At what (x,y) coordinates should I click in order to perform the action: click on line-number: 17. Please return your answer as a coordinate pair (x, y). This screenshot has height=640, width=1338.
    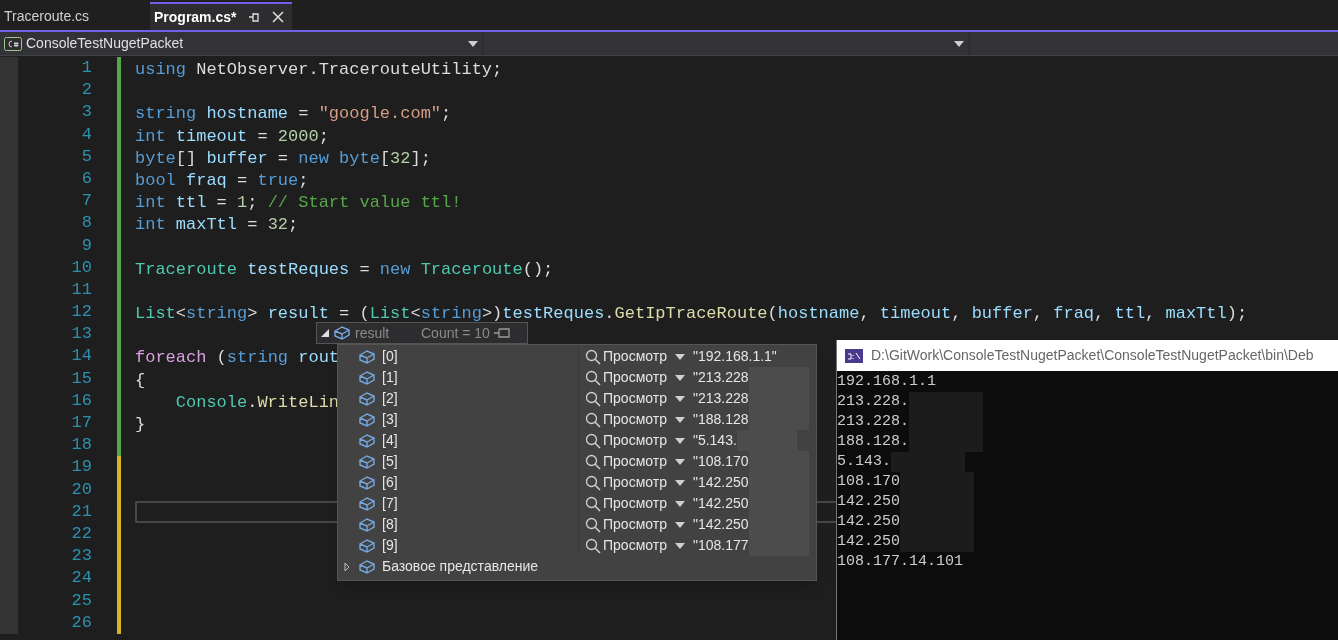
    Looking at the image, I should click on (81, 423).